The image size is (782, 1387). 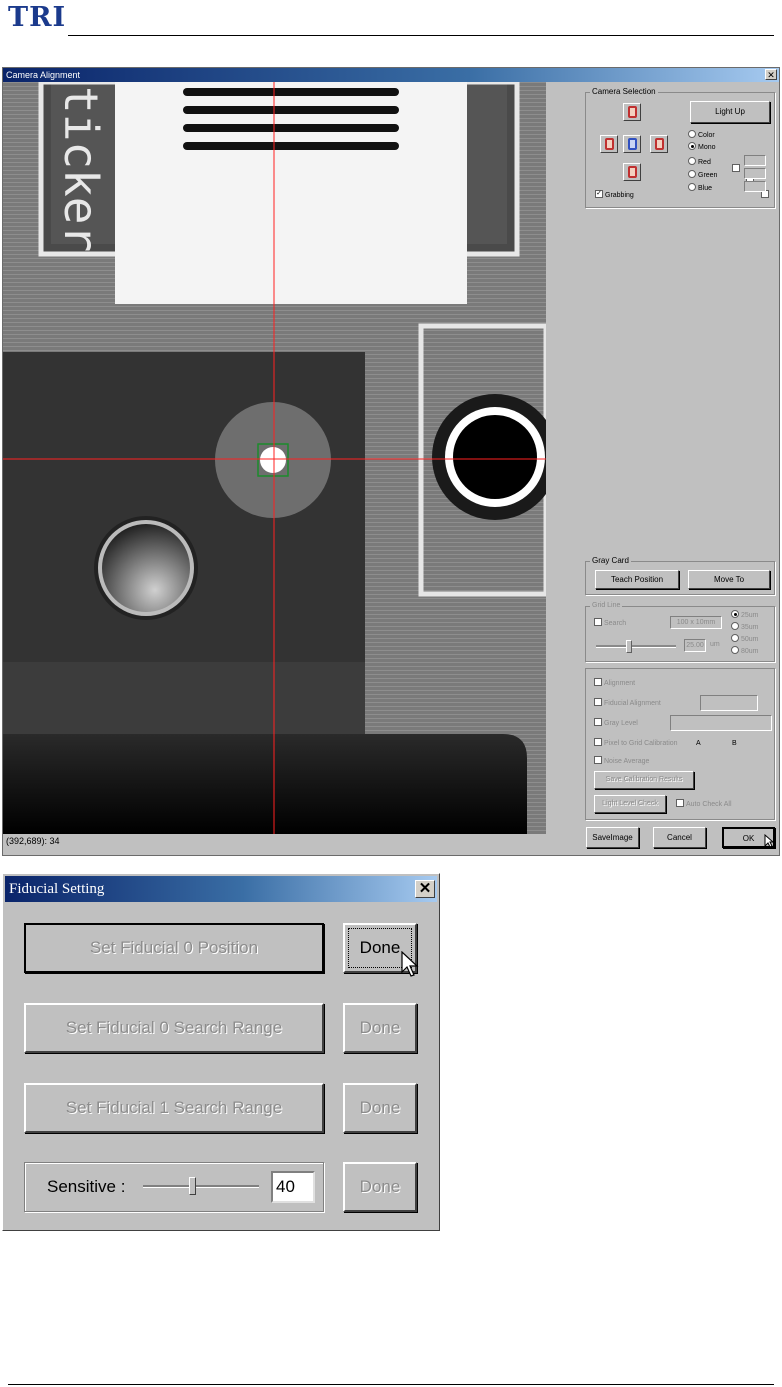 I want to click on slider-unit: um, so click(x=715, y=644).